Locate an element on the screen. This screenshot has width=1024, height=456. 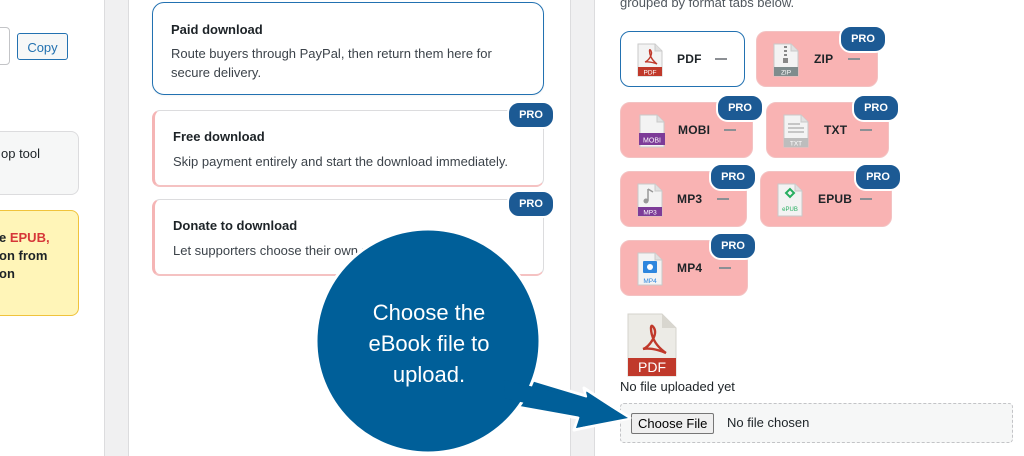
callout-line-3: upload. is located at coordinates (429, 374).